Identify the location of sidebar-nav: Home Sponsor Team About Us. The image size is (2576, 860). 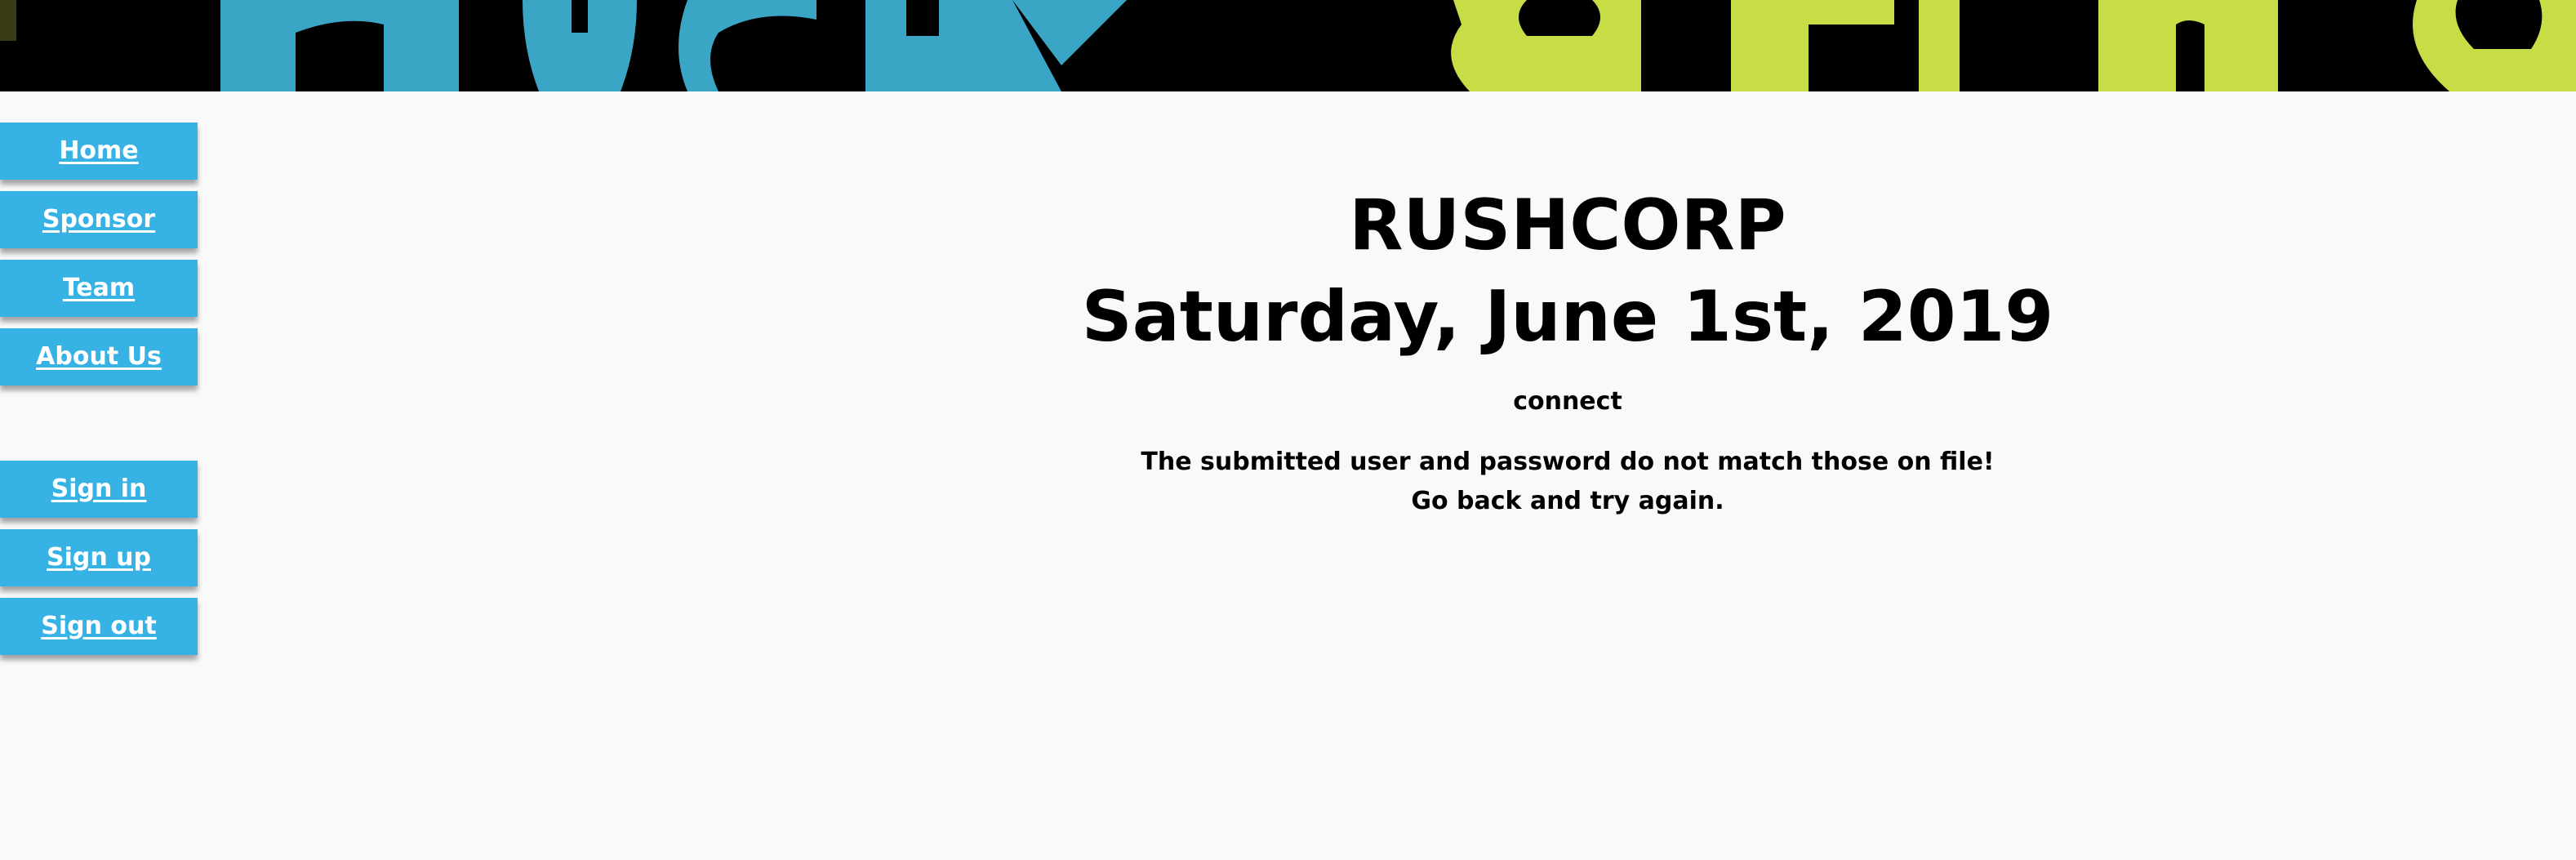
(99, 260).